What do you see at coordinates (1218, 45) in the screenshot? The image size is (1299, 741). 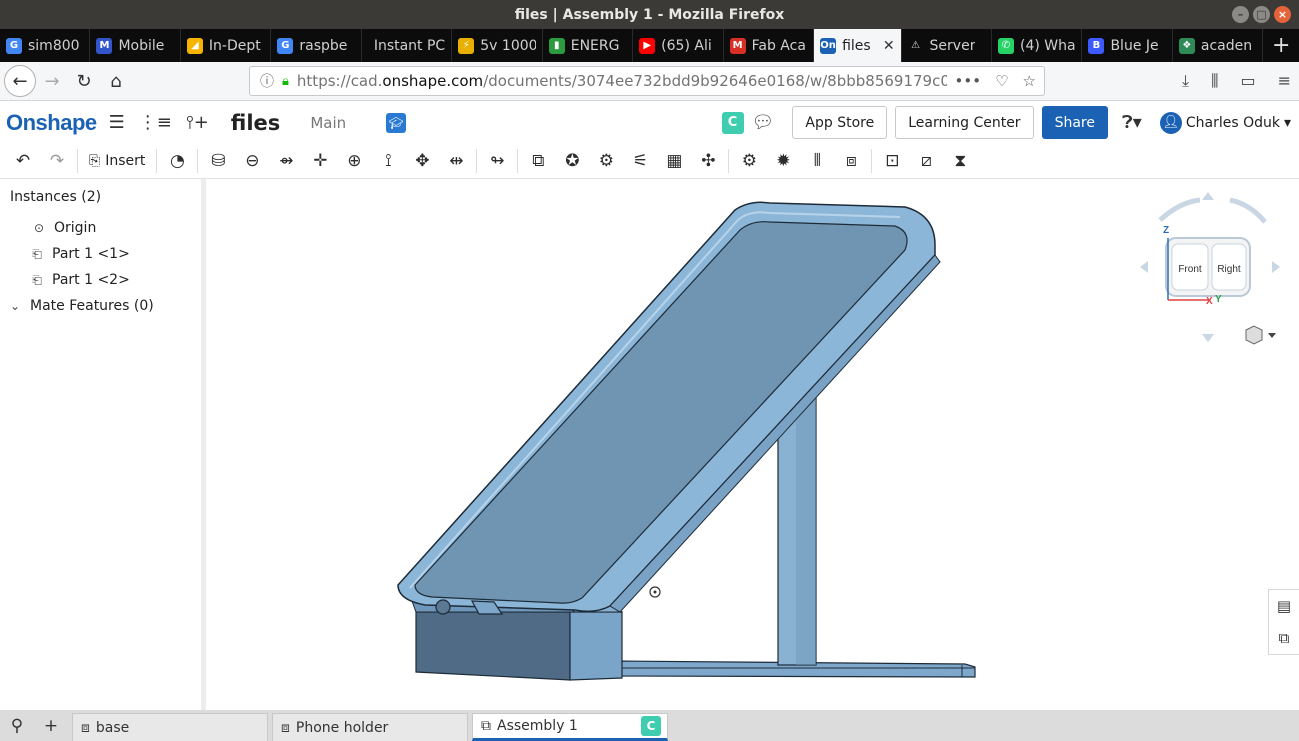 I see `browser-tab: ❖ acaden` at bounding box center [1218, 45].